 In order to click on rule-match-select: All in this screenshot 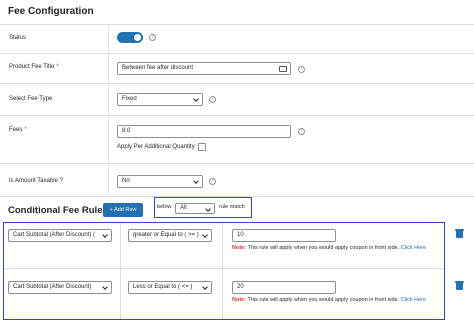, I will do `click(195, 208)`.